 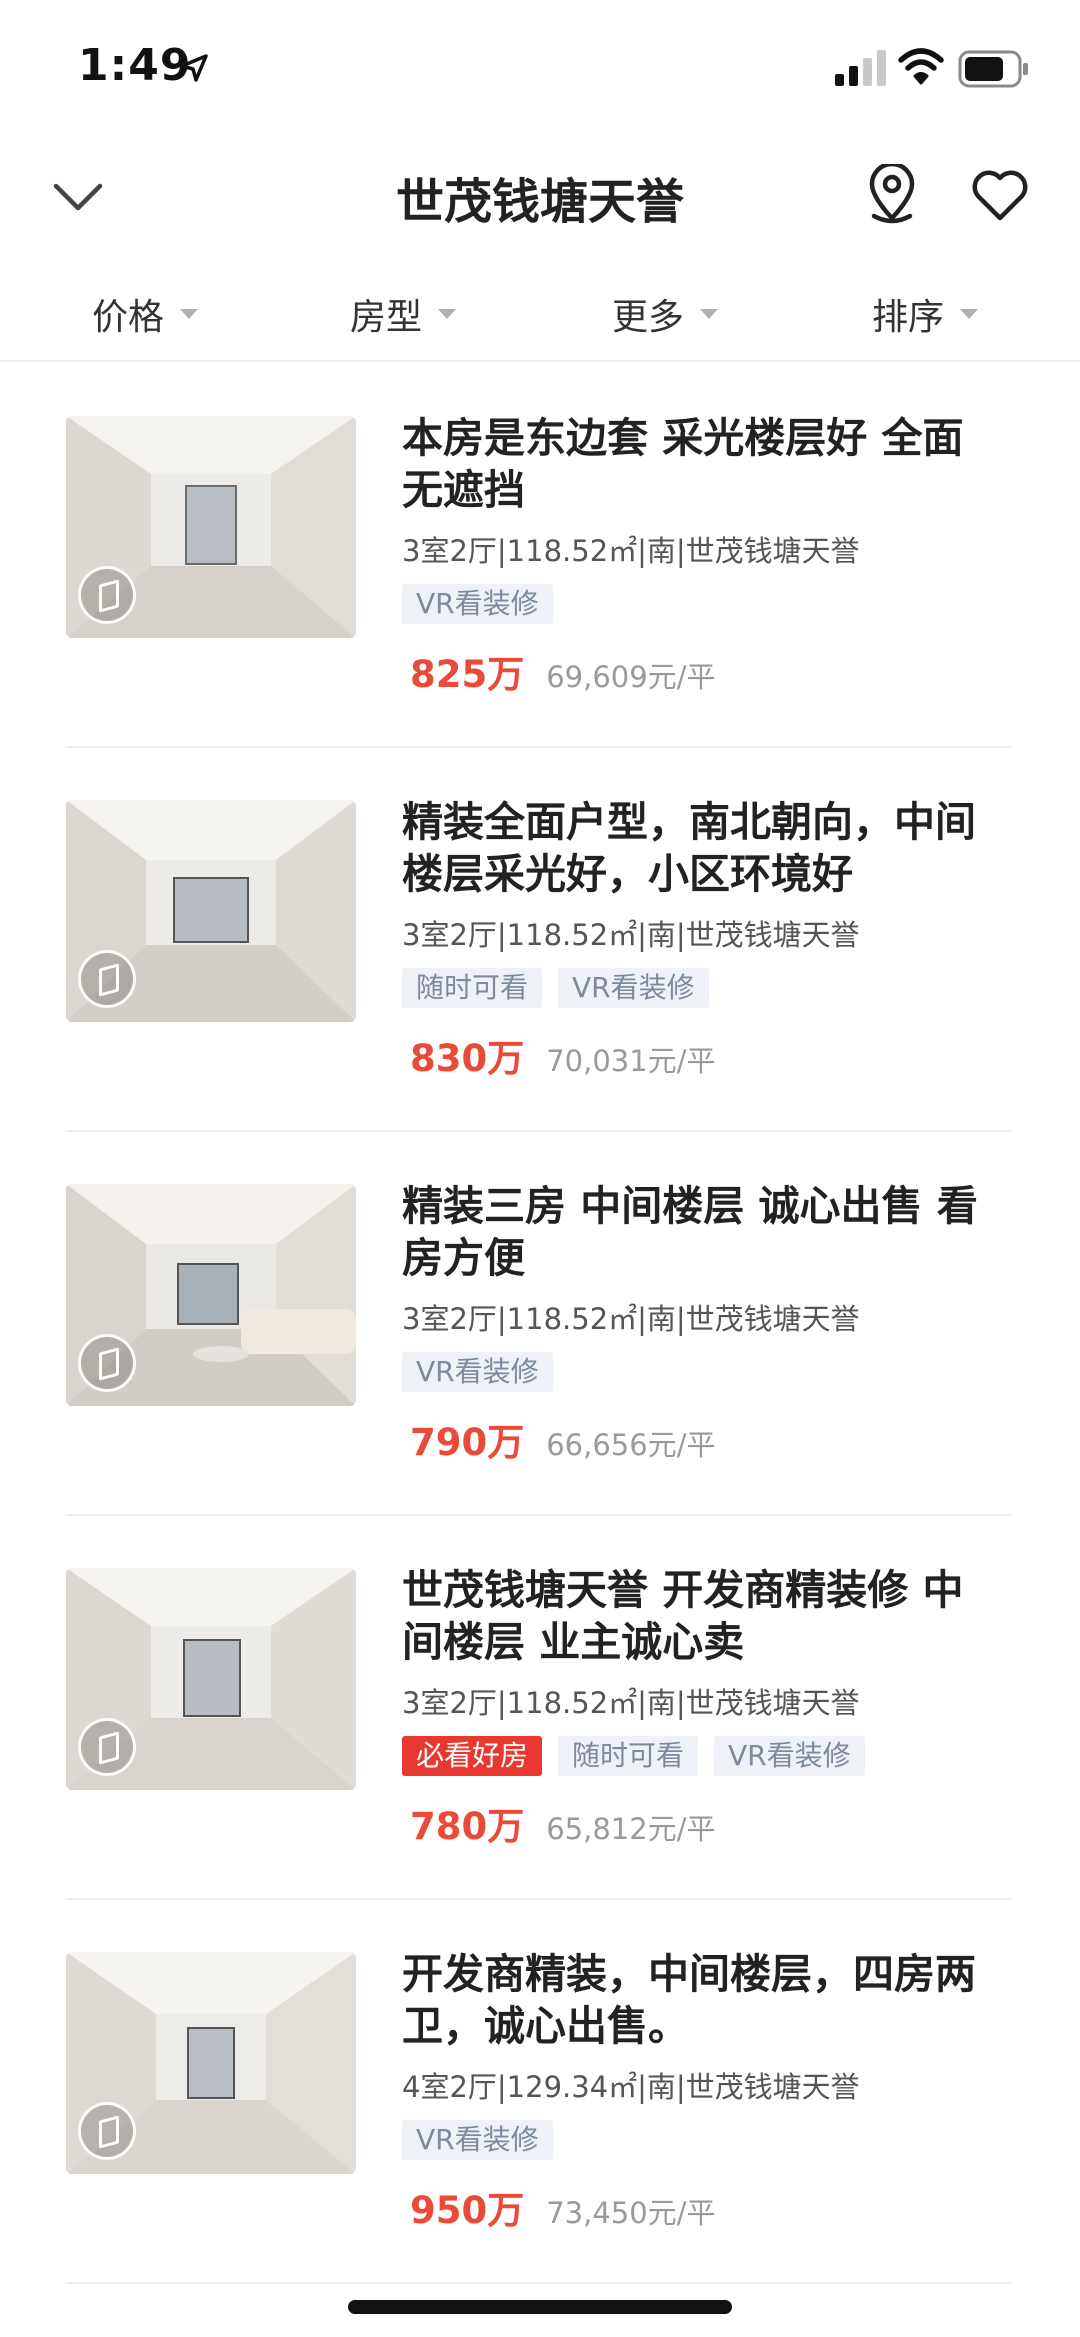 What do you see at coordinates (194, 68) in the screenshot?
I see `location-arrow-icon` at bounding box center [194, 68].